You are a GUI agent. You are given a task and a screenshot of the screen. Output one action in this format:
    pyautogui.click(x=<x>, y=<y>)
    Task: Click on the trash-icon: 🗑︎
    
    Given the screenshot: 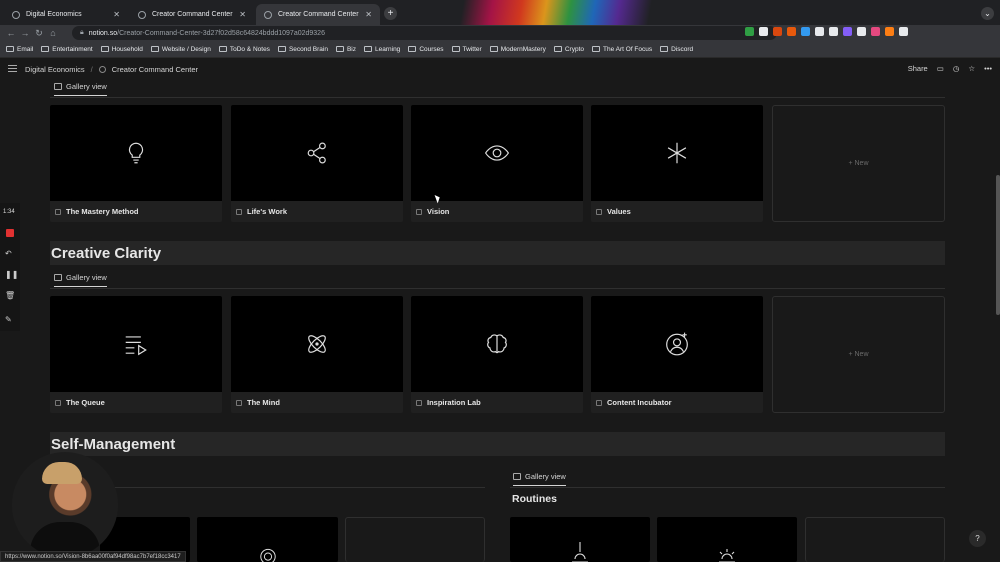 What is the action you would take?
    pyautogui.click(x=10, y=295)
    